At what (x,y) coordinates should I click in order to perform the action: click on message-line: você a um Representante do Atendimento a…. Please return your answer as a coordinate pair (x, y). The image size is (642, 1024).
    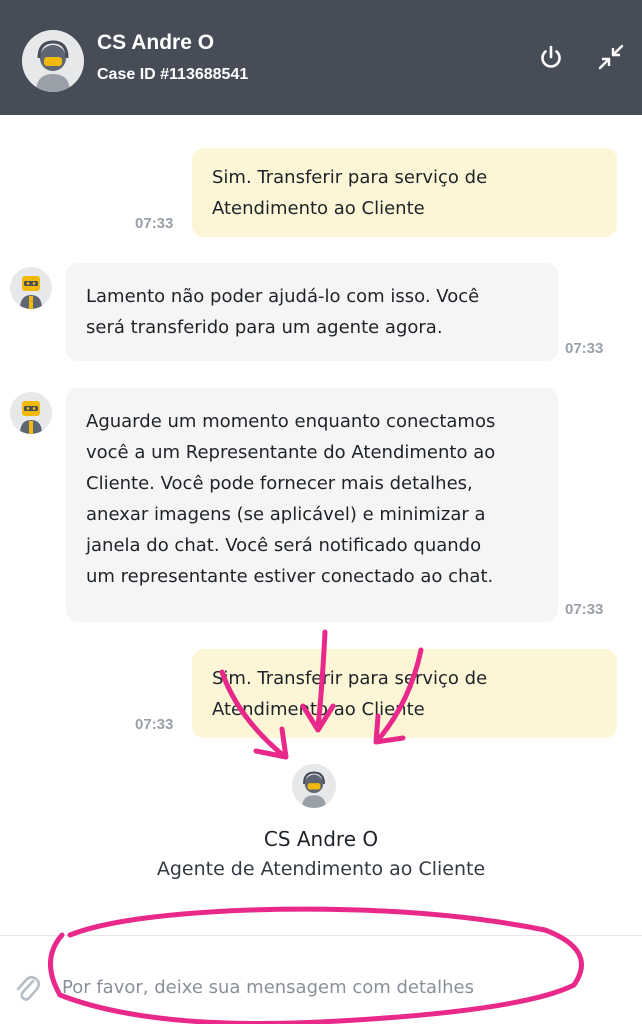
    Looking at the image, I should click on (291, 452).